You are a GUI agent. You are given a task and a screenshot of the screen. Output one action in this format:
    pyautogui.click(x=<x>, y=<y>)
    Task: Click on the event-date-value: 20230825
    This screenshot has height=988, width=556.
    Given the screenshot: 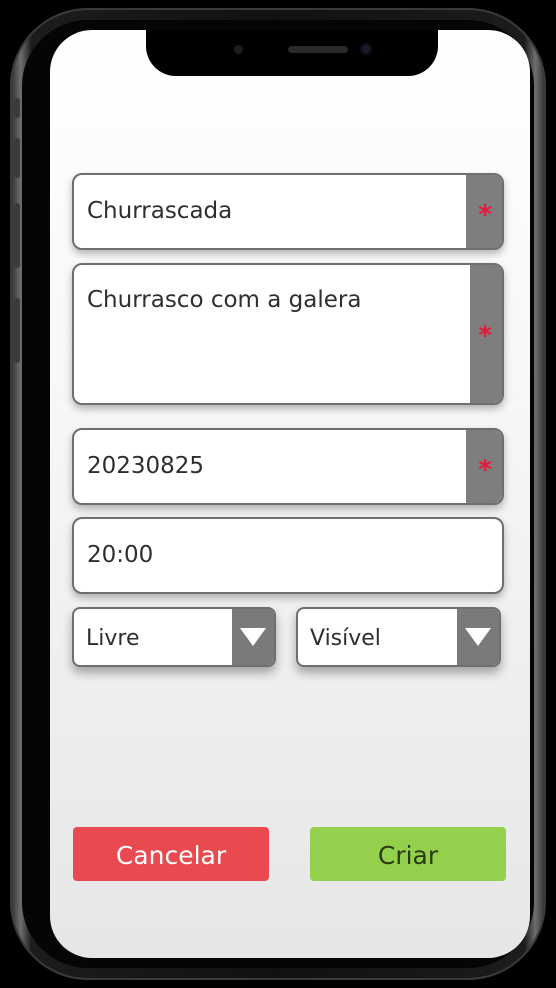 What is the action you would take?
    pyautogui.click(x=146, y=466)
    